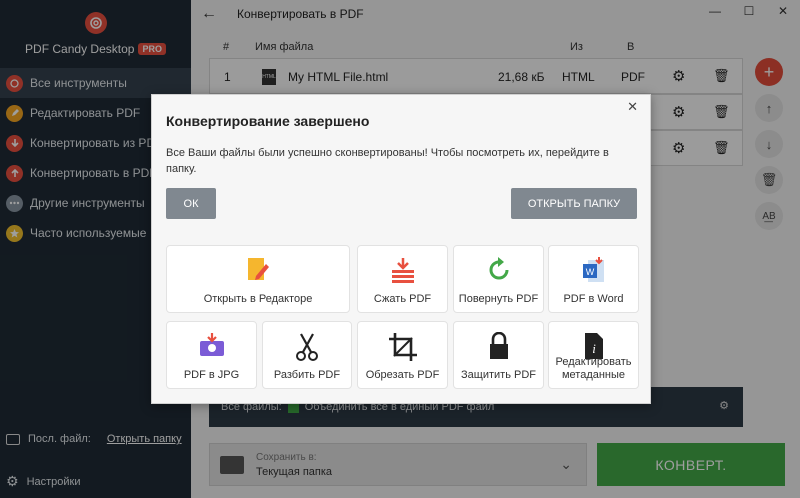 This screenshot has height=498, width=800. I want to click on tile-rotate: Повернуть PDF, so click(498, 279).